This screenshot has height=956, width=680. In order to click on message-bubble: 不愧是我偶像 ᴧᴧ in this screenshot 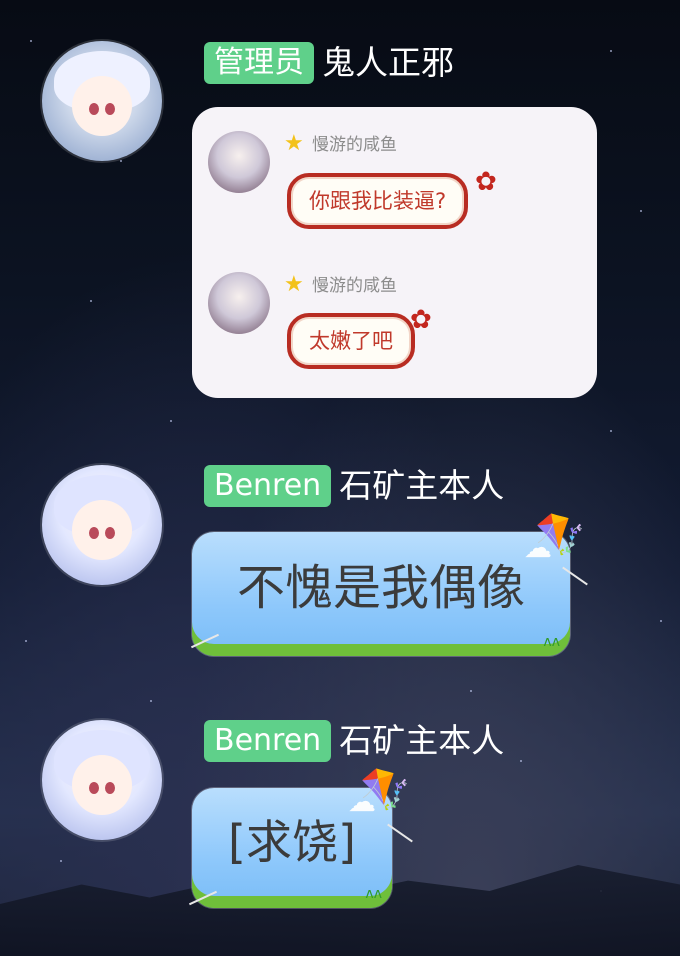, I will do `click(381, 594)`.